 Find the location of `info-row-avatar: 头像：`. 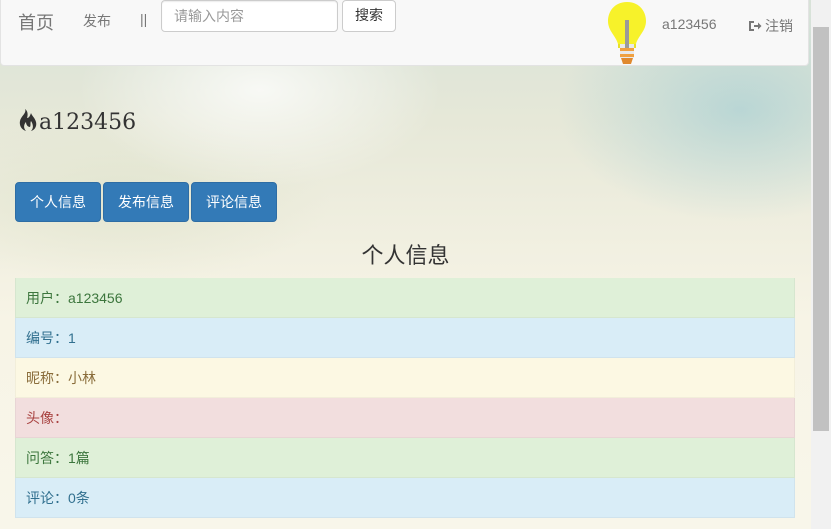

info-row-avatar: 头像： is located at coordinates (405, 418).